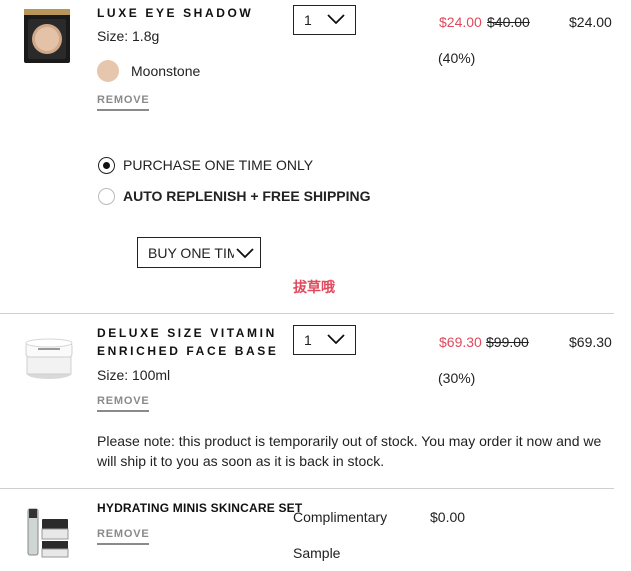 The width and height of the screenshot is (631, 571). I want to click on discount-percent: (40%), so click(457, 58).